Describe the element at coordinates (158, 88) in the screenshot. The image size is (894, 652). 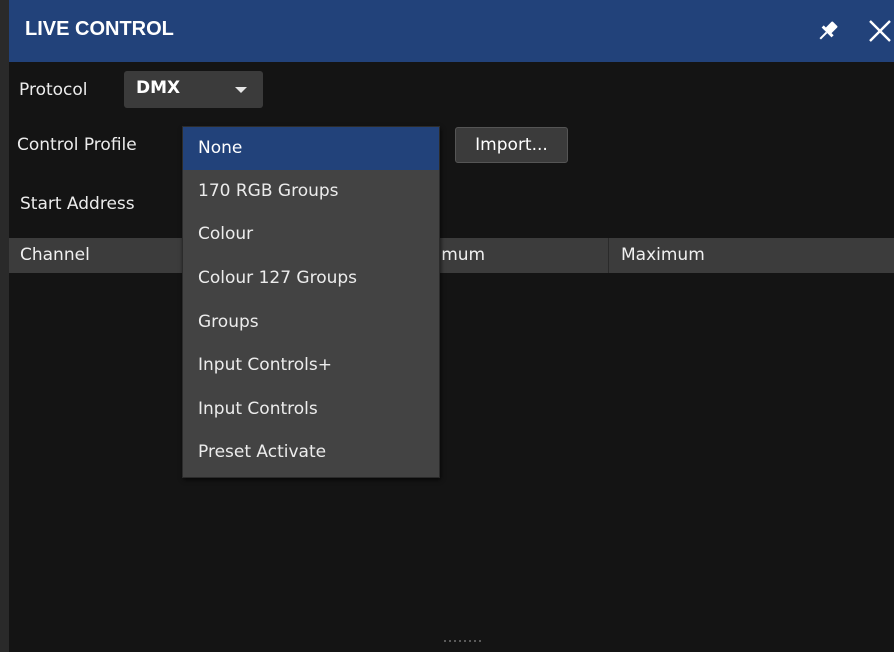
I see `protocol-value: DMX` at that location.